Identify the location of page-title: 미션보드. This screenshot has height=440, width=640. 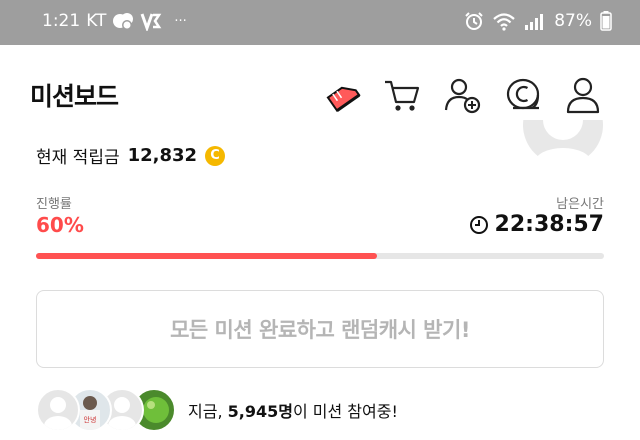
(74, 96).